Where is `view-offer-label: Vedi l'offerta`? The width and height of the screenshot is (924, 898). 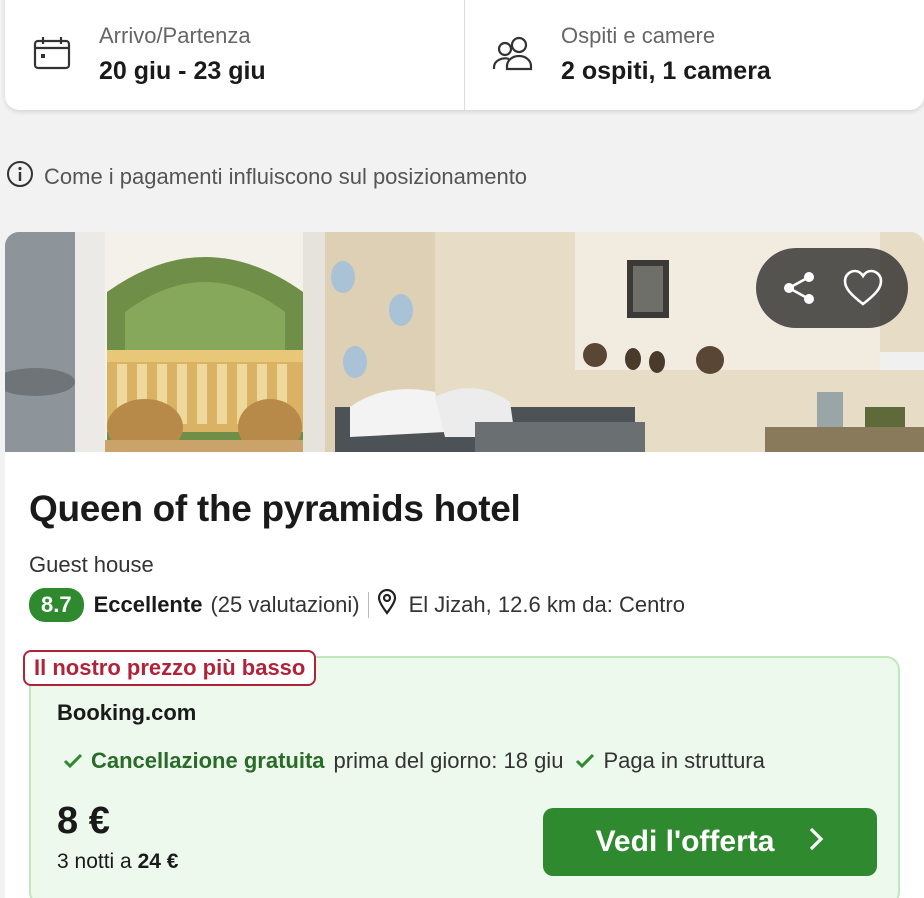 view-offer-label: Vedi l'offerta is located at coordinates (685, 841).